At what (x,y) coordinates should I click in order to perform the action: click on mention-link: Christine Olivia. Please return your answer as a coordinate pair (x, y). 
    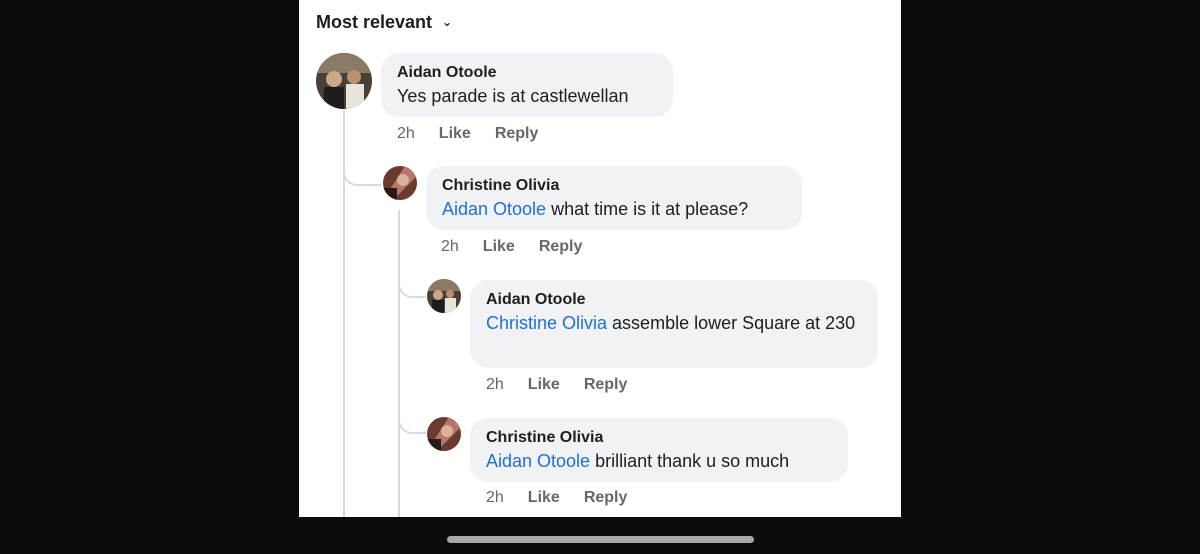
    Looking at the image, I should click on (546, 323).